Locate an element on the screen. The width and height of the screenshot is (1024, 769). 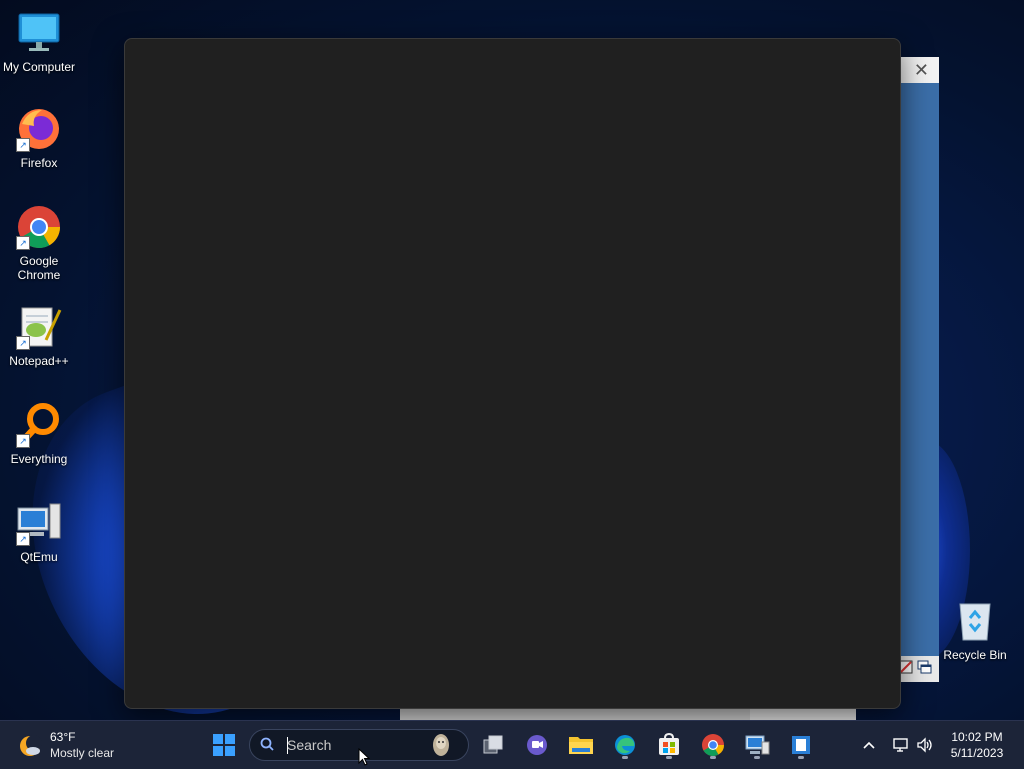
desktop-icon-label: Recycle Bin is located at coordinates (975, 655).